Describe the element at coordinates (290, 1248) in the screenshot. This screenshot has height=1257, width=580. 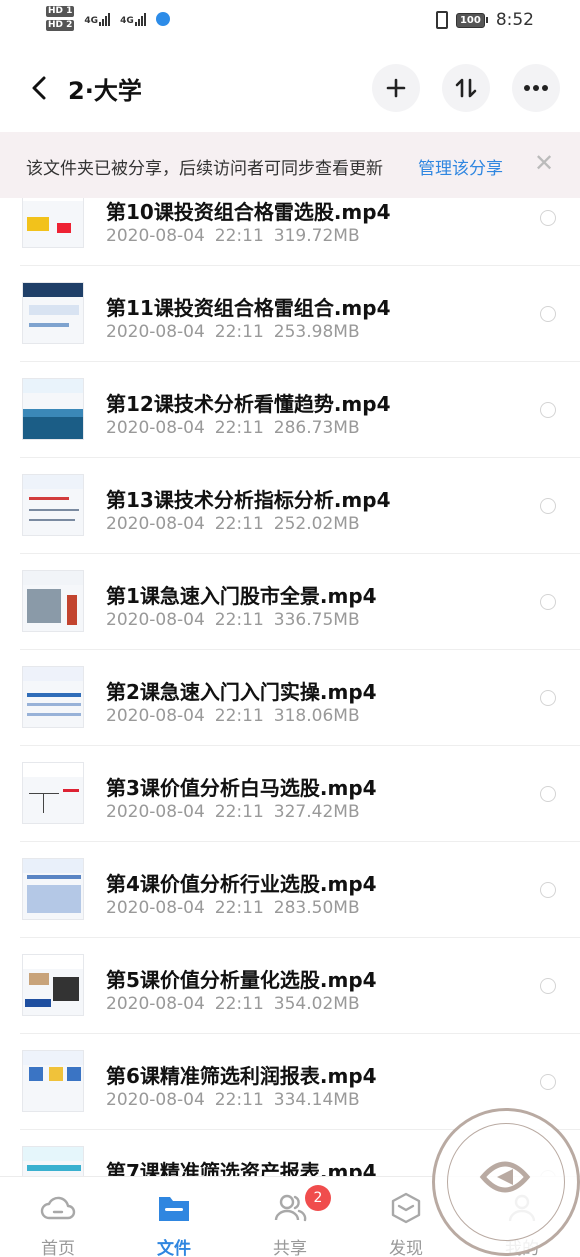
I see `tab-share-label: 共享` at that location.